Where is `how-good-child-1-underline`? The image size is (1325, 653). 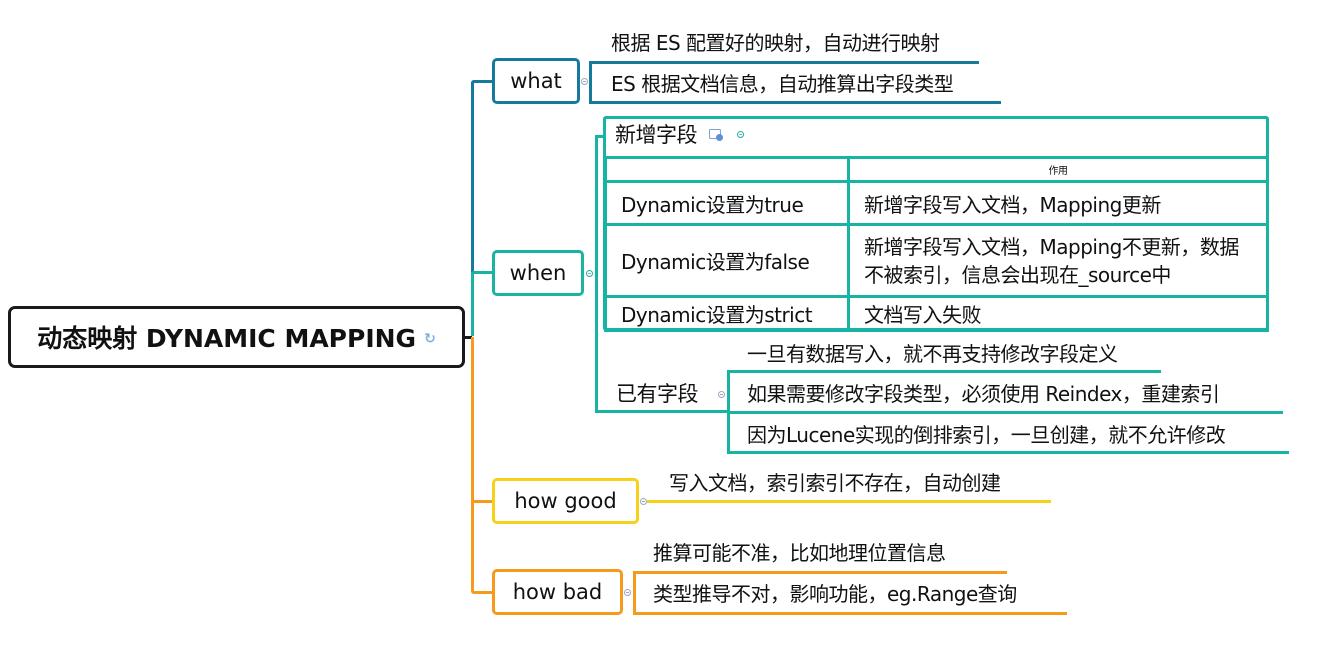 how-good-child-1-underline is located at coordinates (849, 501).